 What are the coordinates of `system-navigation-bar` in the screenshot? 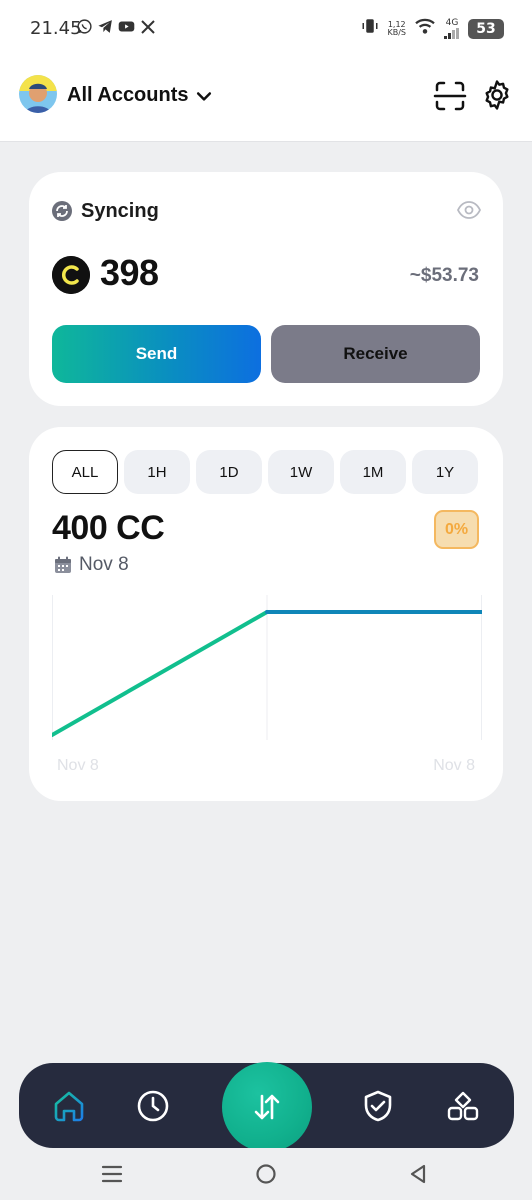 It's located at (266, 1174).